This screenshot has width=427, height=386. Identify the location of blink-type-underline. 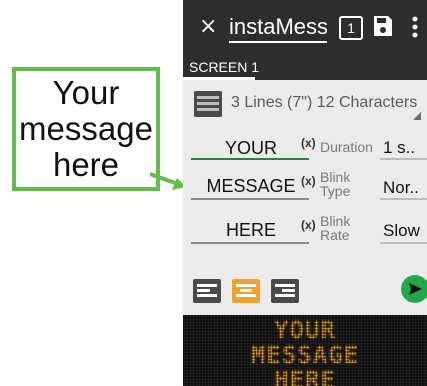
(403, 199).